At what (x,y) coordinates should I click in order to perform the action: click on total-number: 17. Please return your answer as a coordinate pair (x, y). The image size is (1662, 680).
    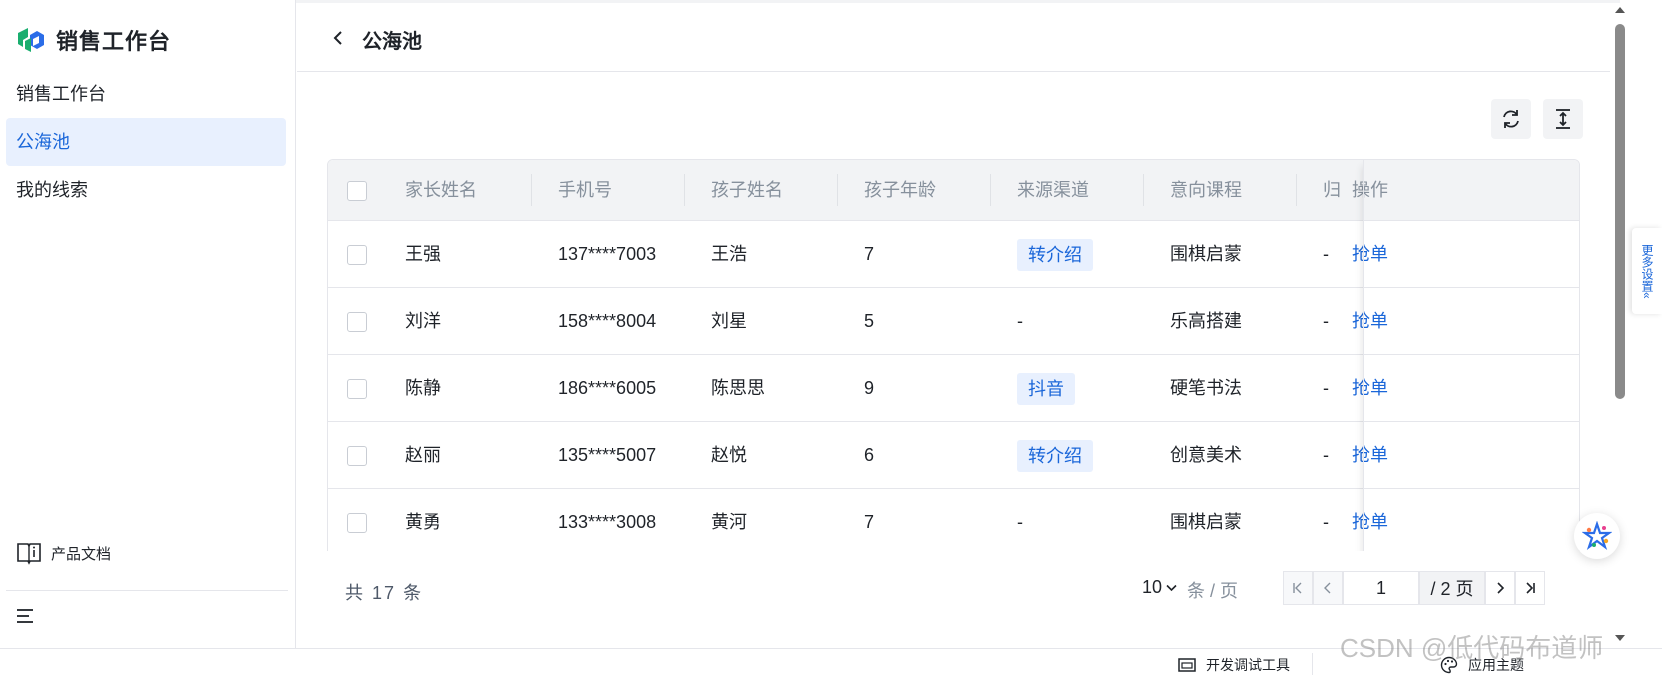
    Looking at the image, I should click on (384, 593).